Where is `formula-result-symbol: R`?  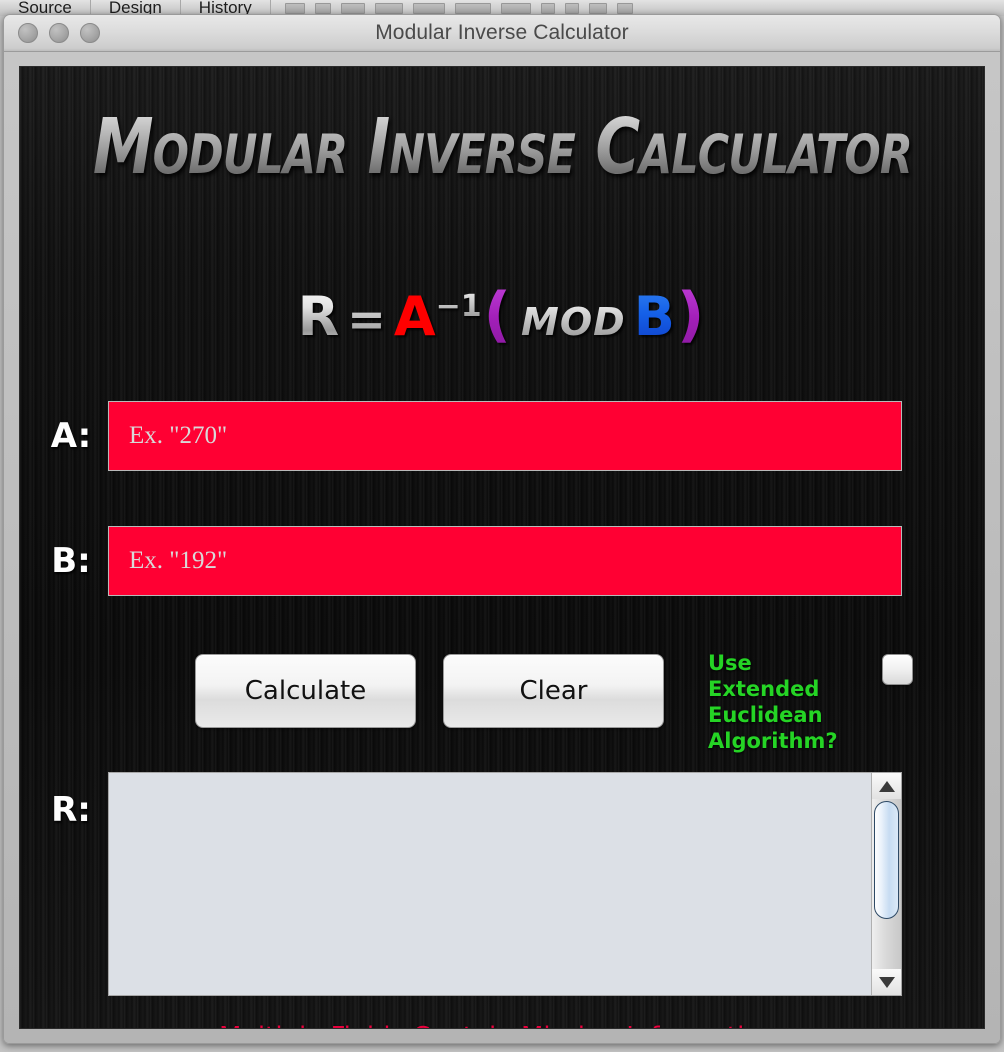
formula-result-symbol: R is located at coordinates (318, 316).